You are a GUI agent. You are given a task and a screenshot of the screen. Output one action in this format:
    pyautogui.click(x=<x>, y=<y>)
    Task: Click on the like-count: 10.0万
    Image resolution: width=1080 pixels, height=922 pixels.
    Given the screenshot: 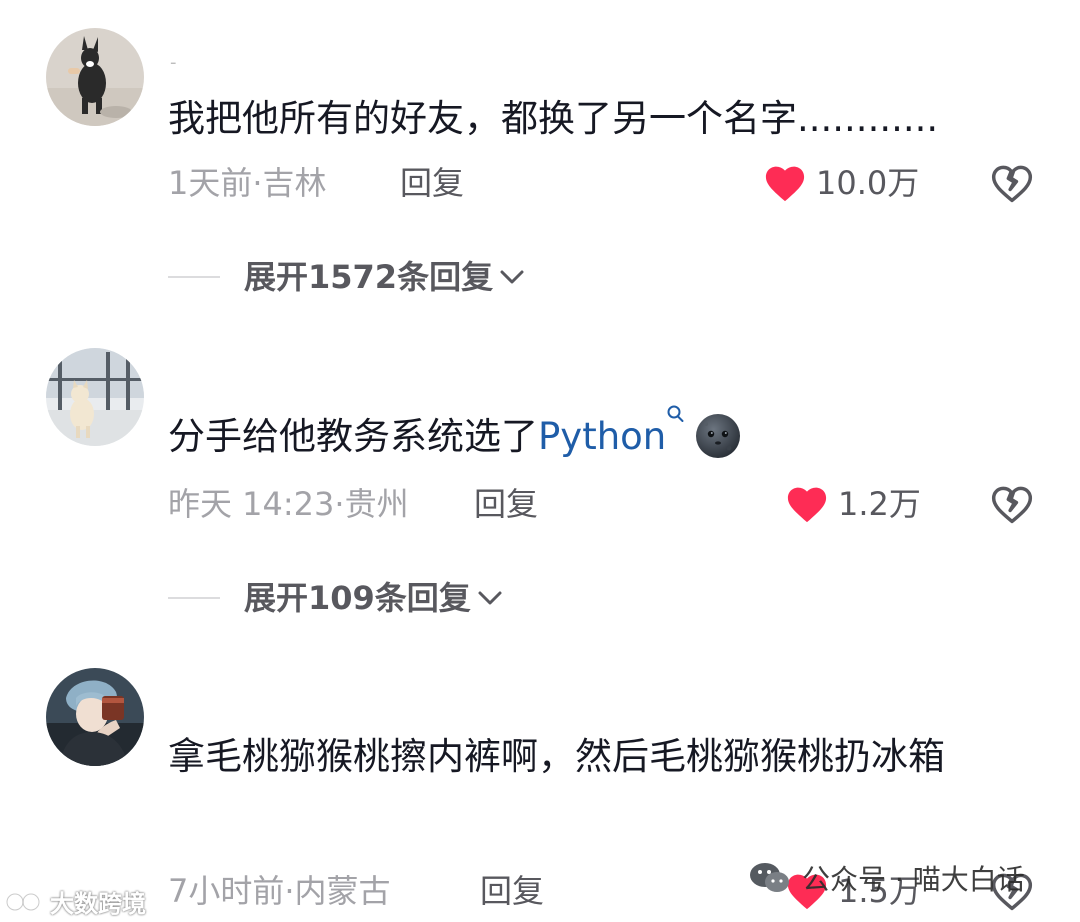 What is the action you would take?
    pyautogui.click(x=868, y=183)
    